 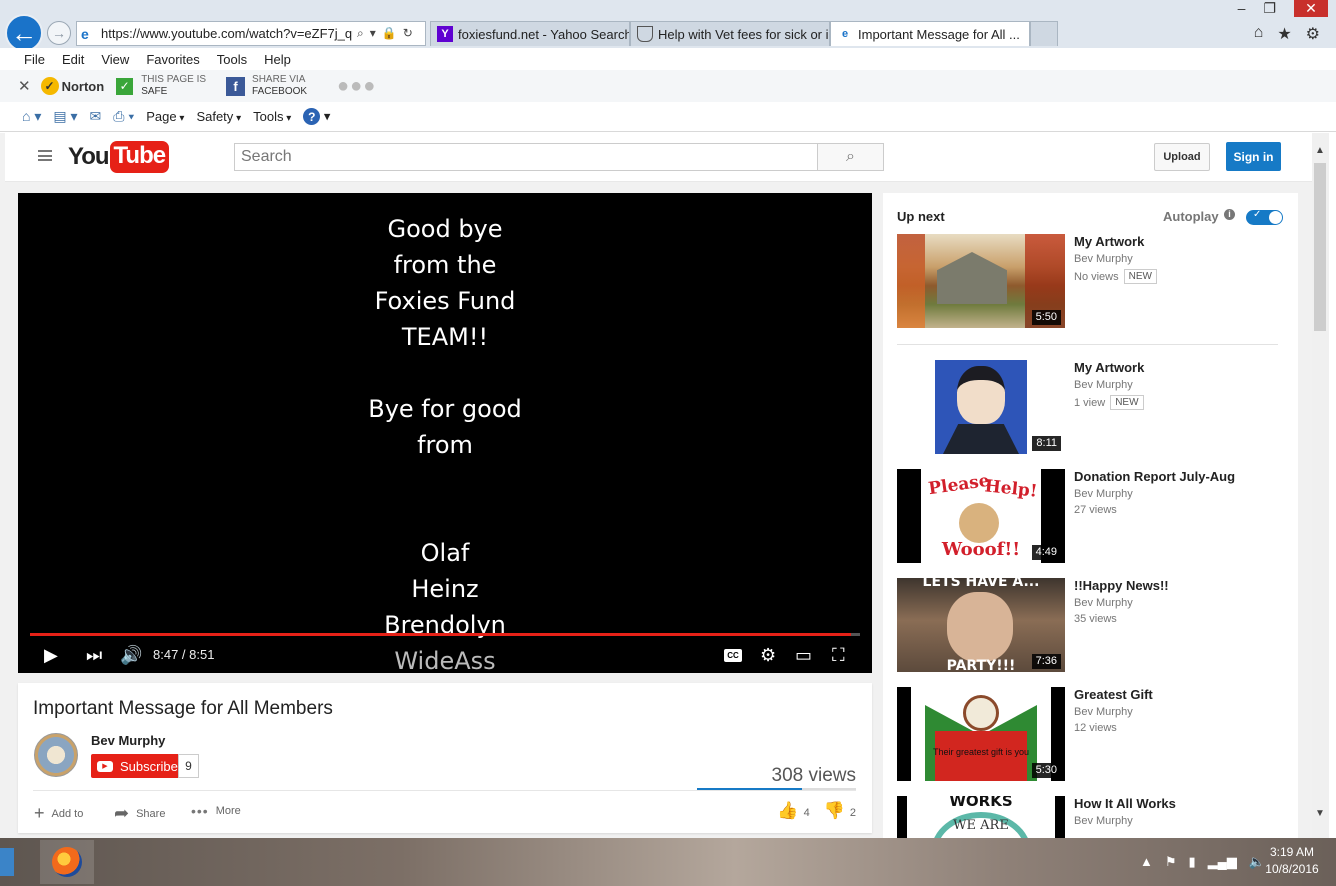 What do you see at coordinates (1113, 694) in the screenshot?
I see `video-title: Greatest Gift` at bounding box center [1113, 694].